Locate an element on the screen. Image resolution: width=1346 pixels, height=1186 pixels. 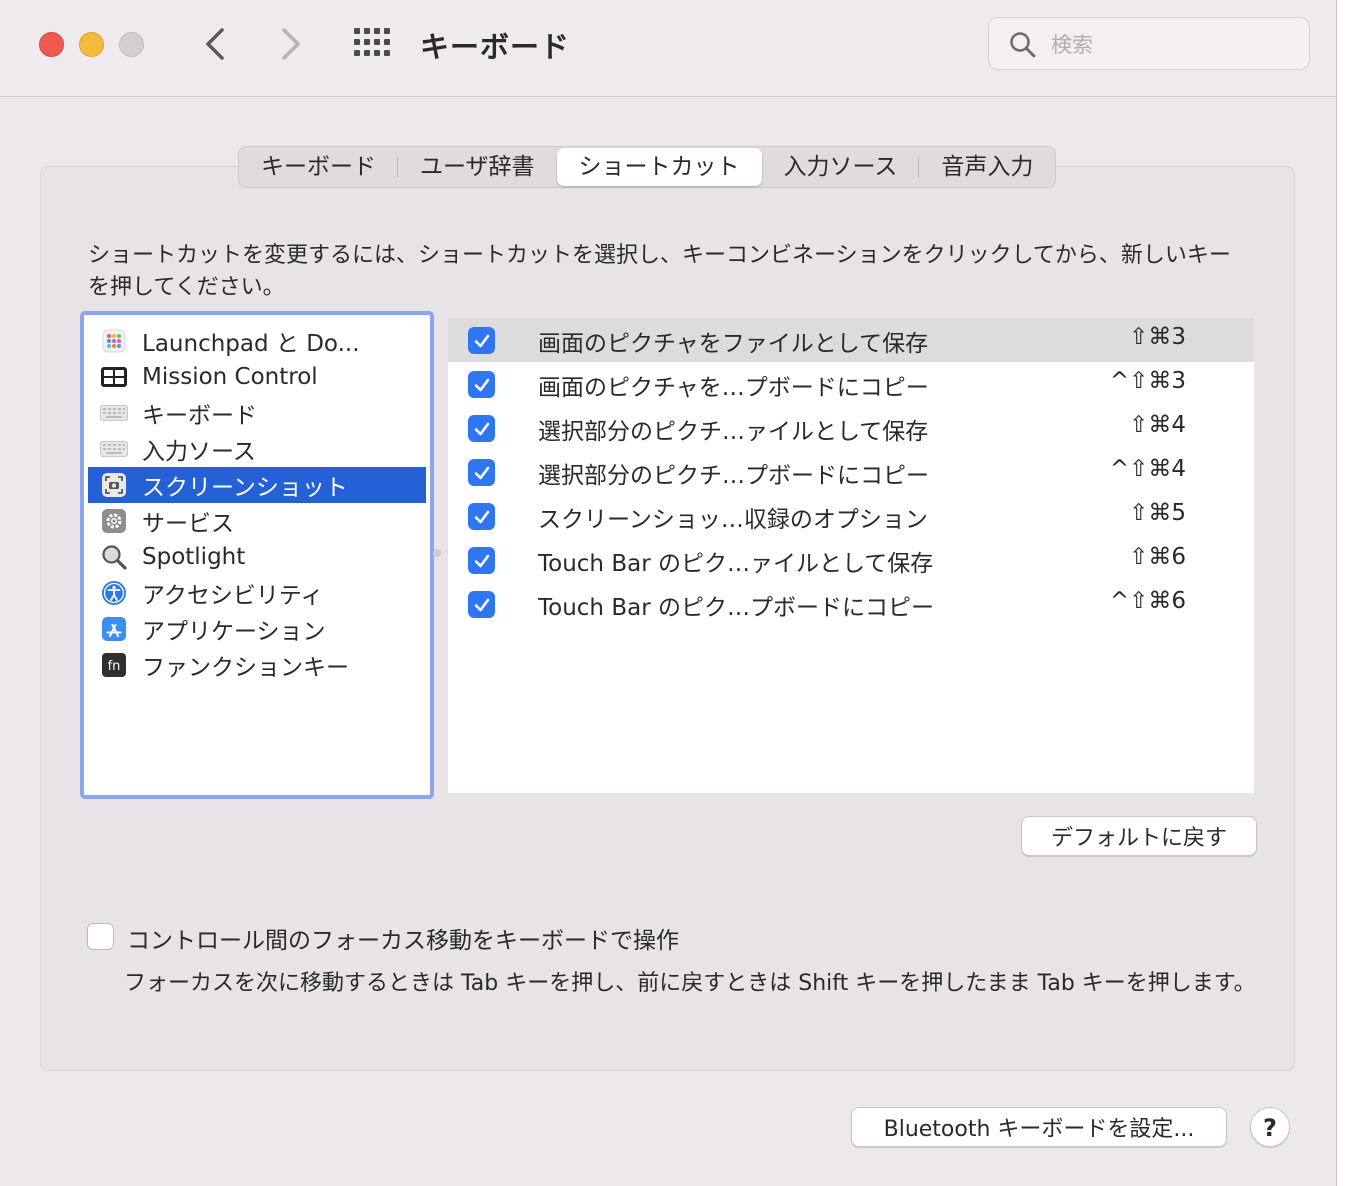
sidebar-item-label: ファンクションキー is located at coordinates (245, 668).